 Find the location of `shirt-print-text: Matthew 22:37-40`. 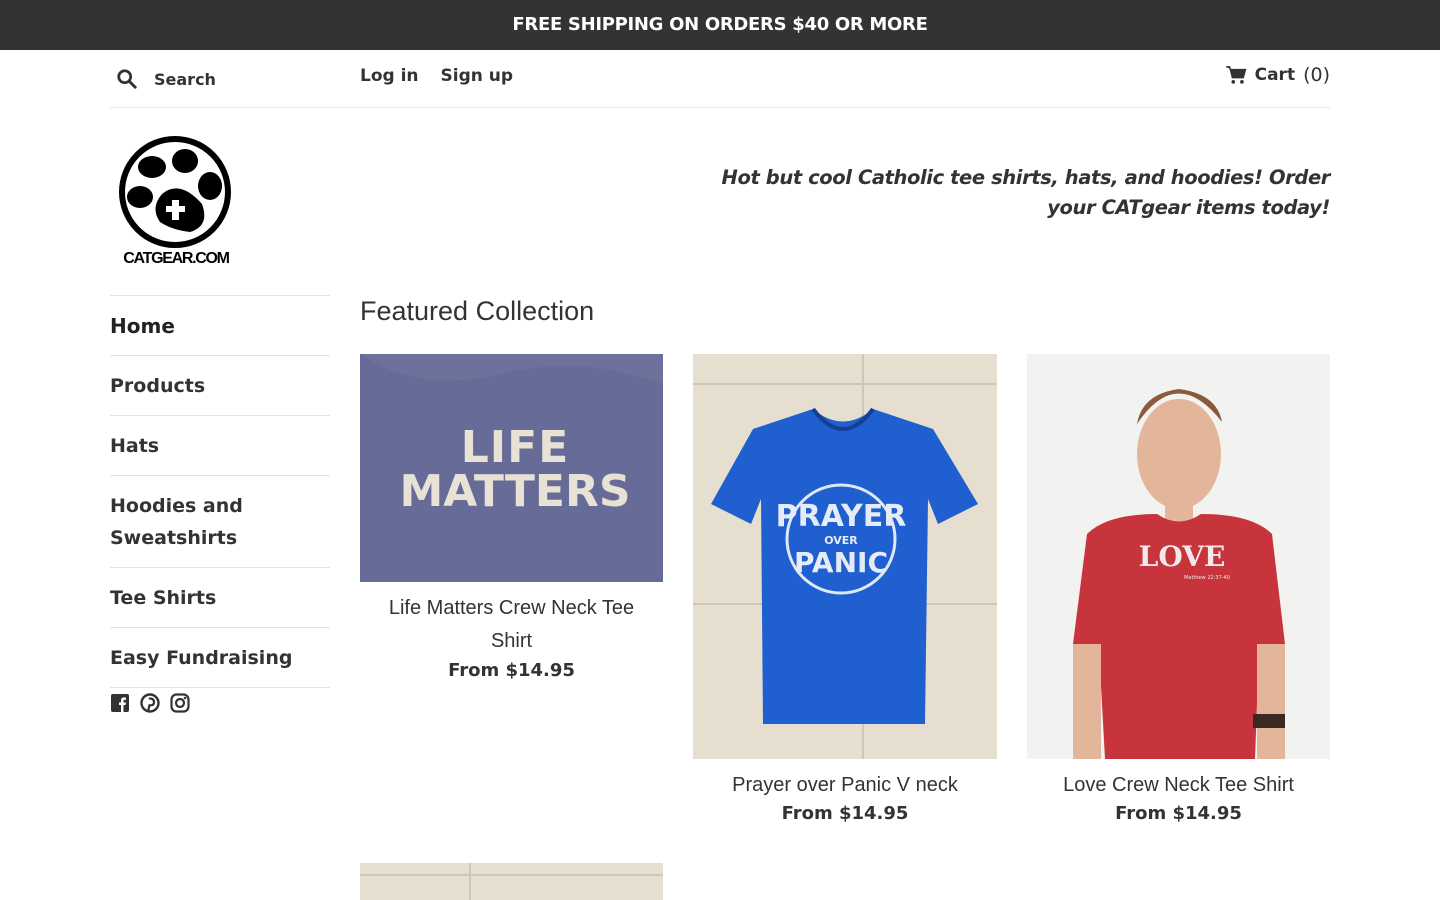

shirt-print-text: Matthew 22:37-40 is located at coordinates (1207, 578).